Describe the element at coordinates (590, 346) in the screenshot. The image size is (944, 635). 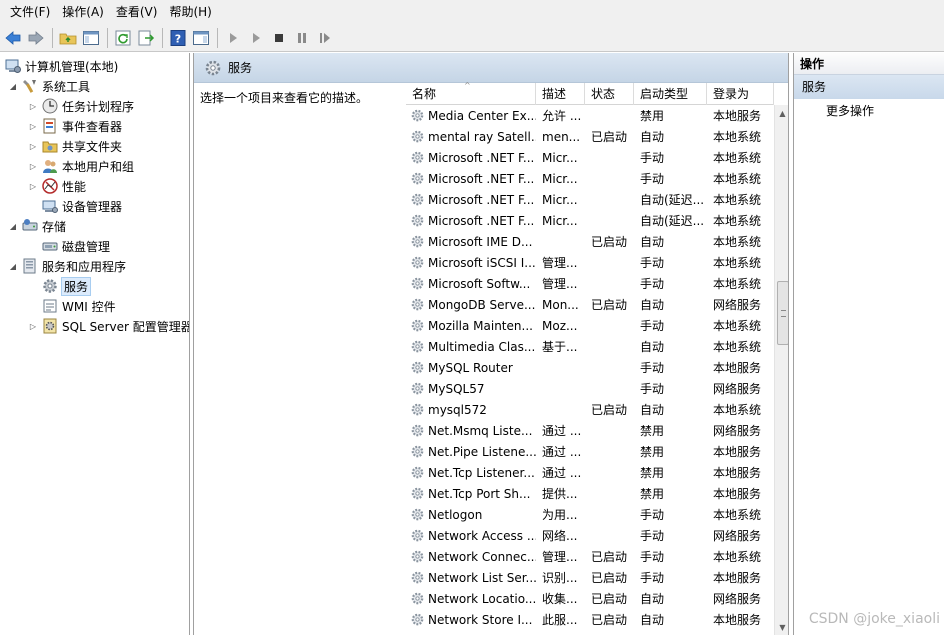
I see `service-row: Multimedia Clas... 基于... 自动 本地系统` at that location.